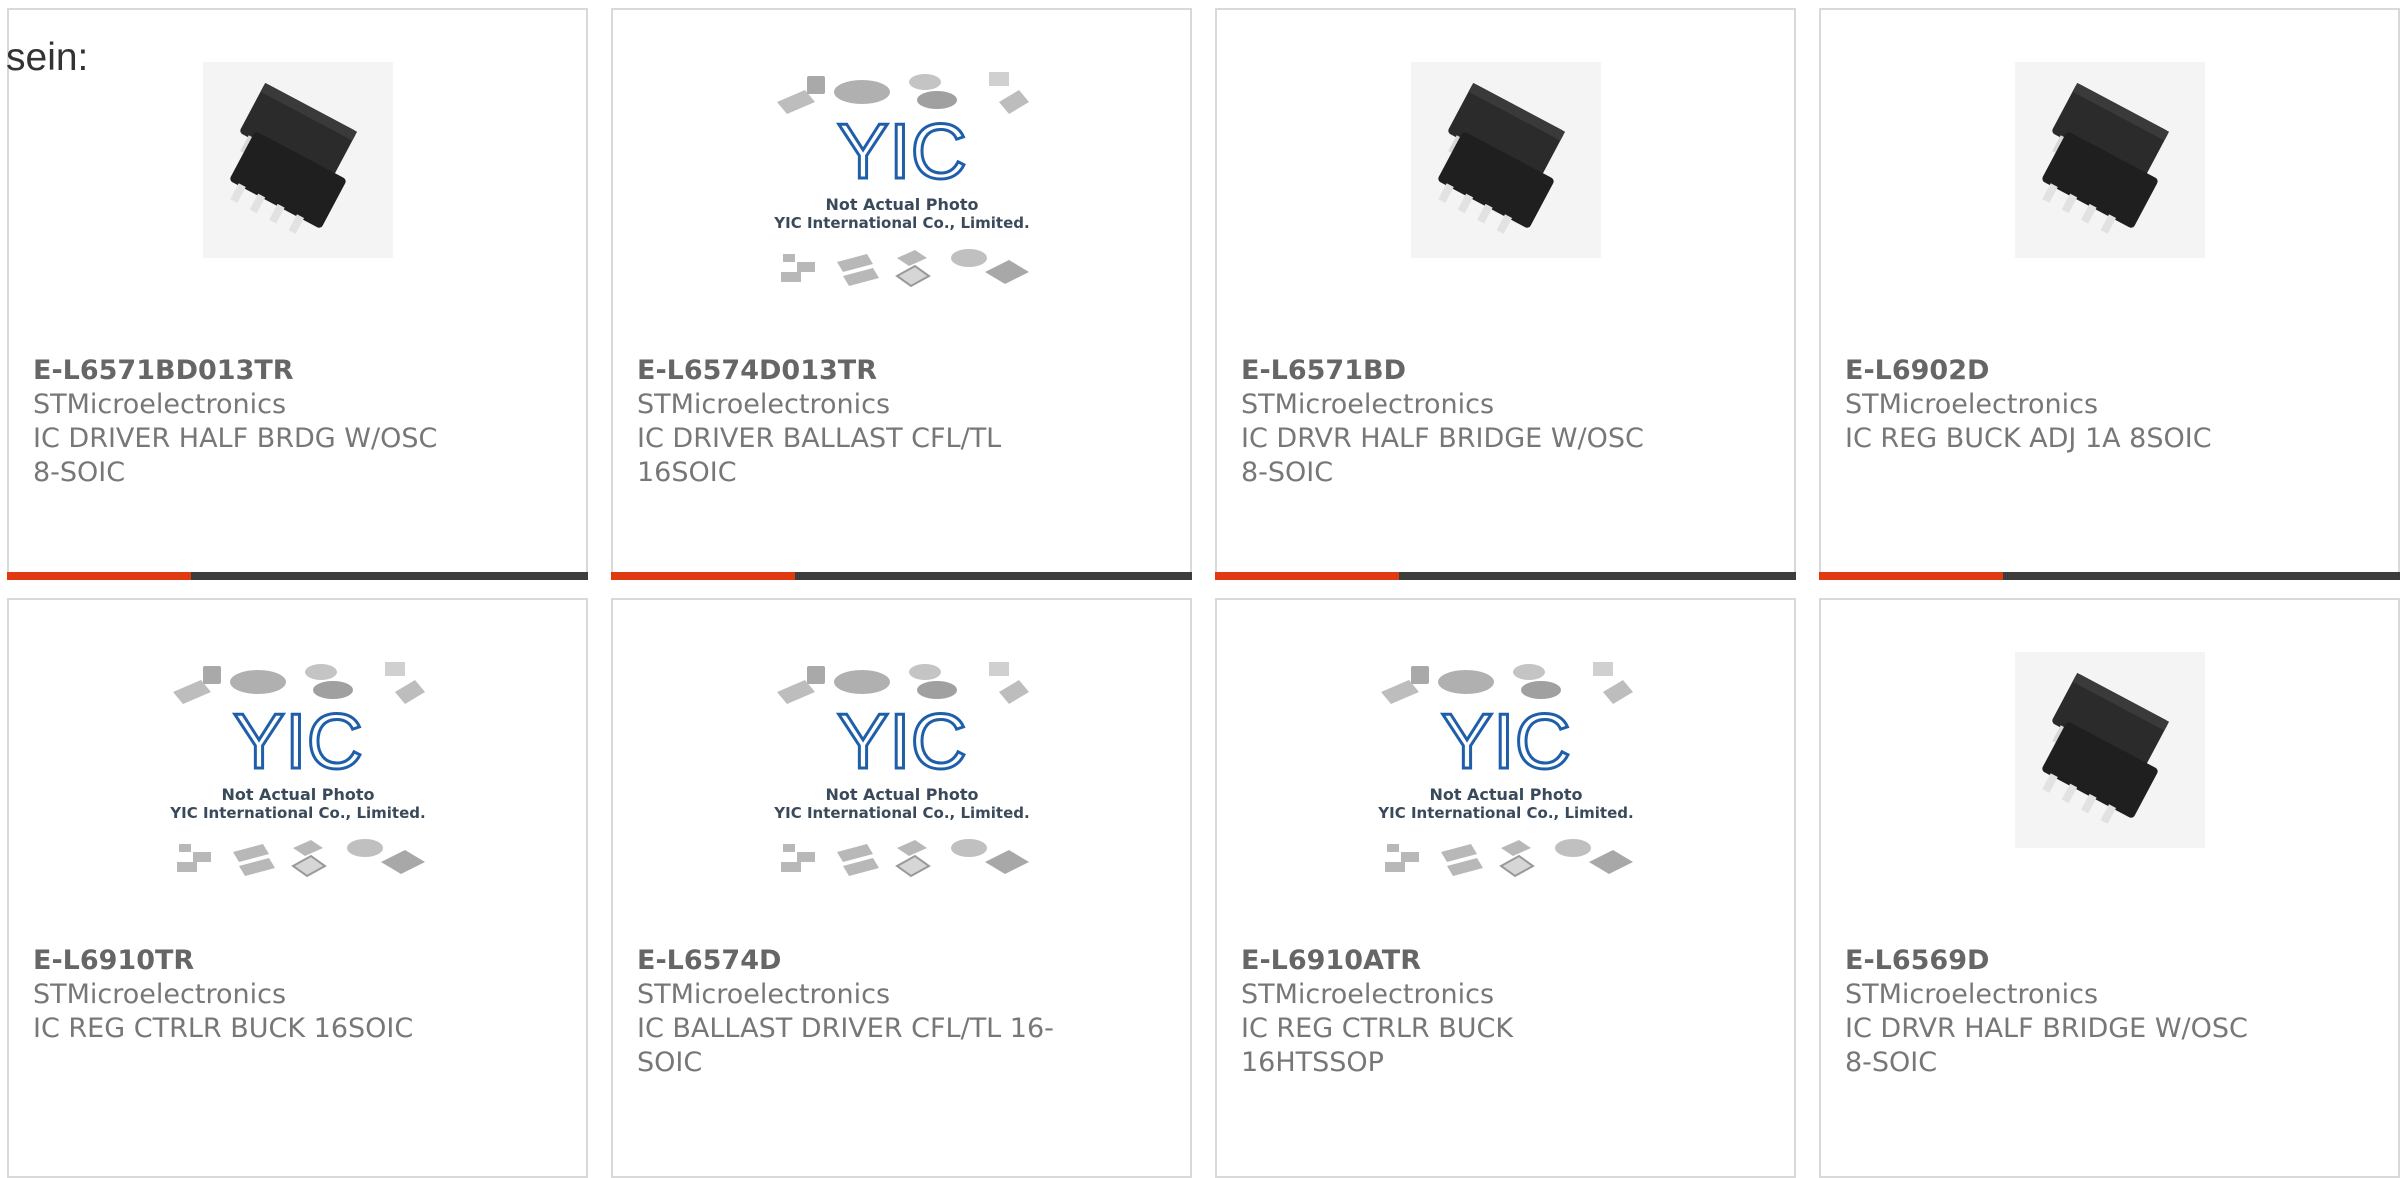 This screenshot has height=1178, width=2400. What do you see at coordinates (847, 371) in the screenshot?
I see `part-number: E-L6574D013TR` at bounding box center [847, 371].